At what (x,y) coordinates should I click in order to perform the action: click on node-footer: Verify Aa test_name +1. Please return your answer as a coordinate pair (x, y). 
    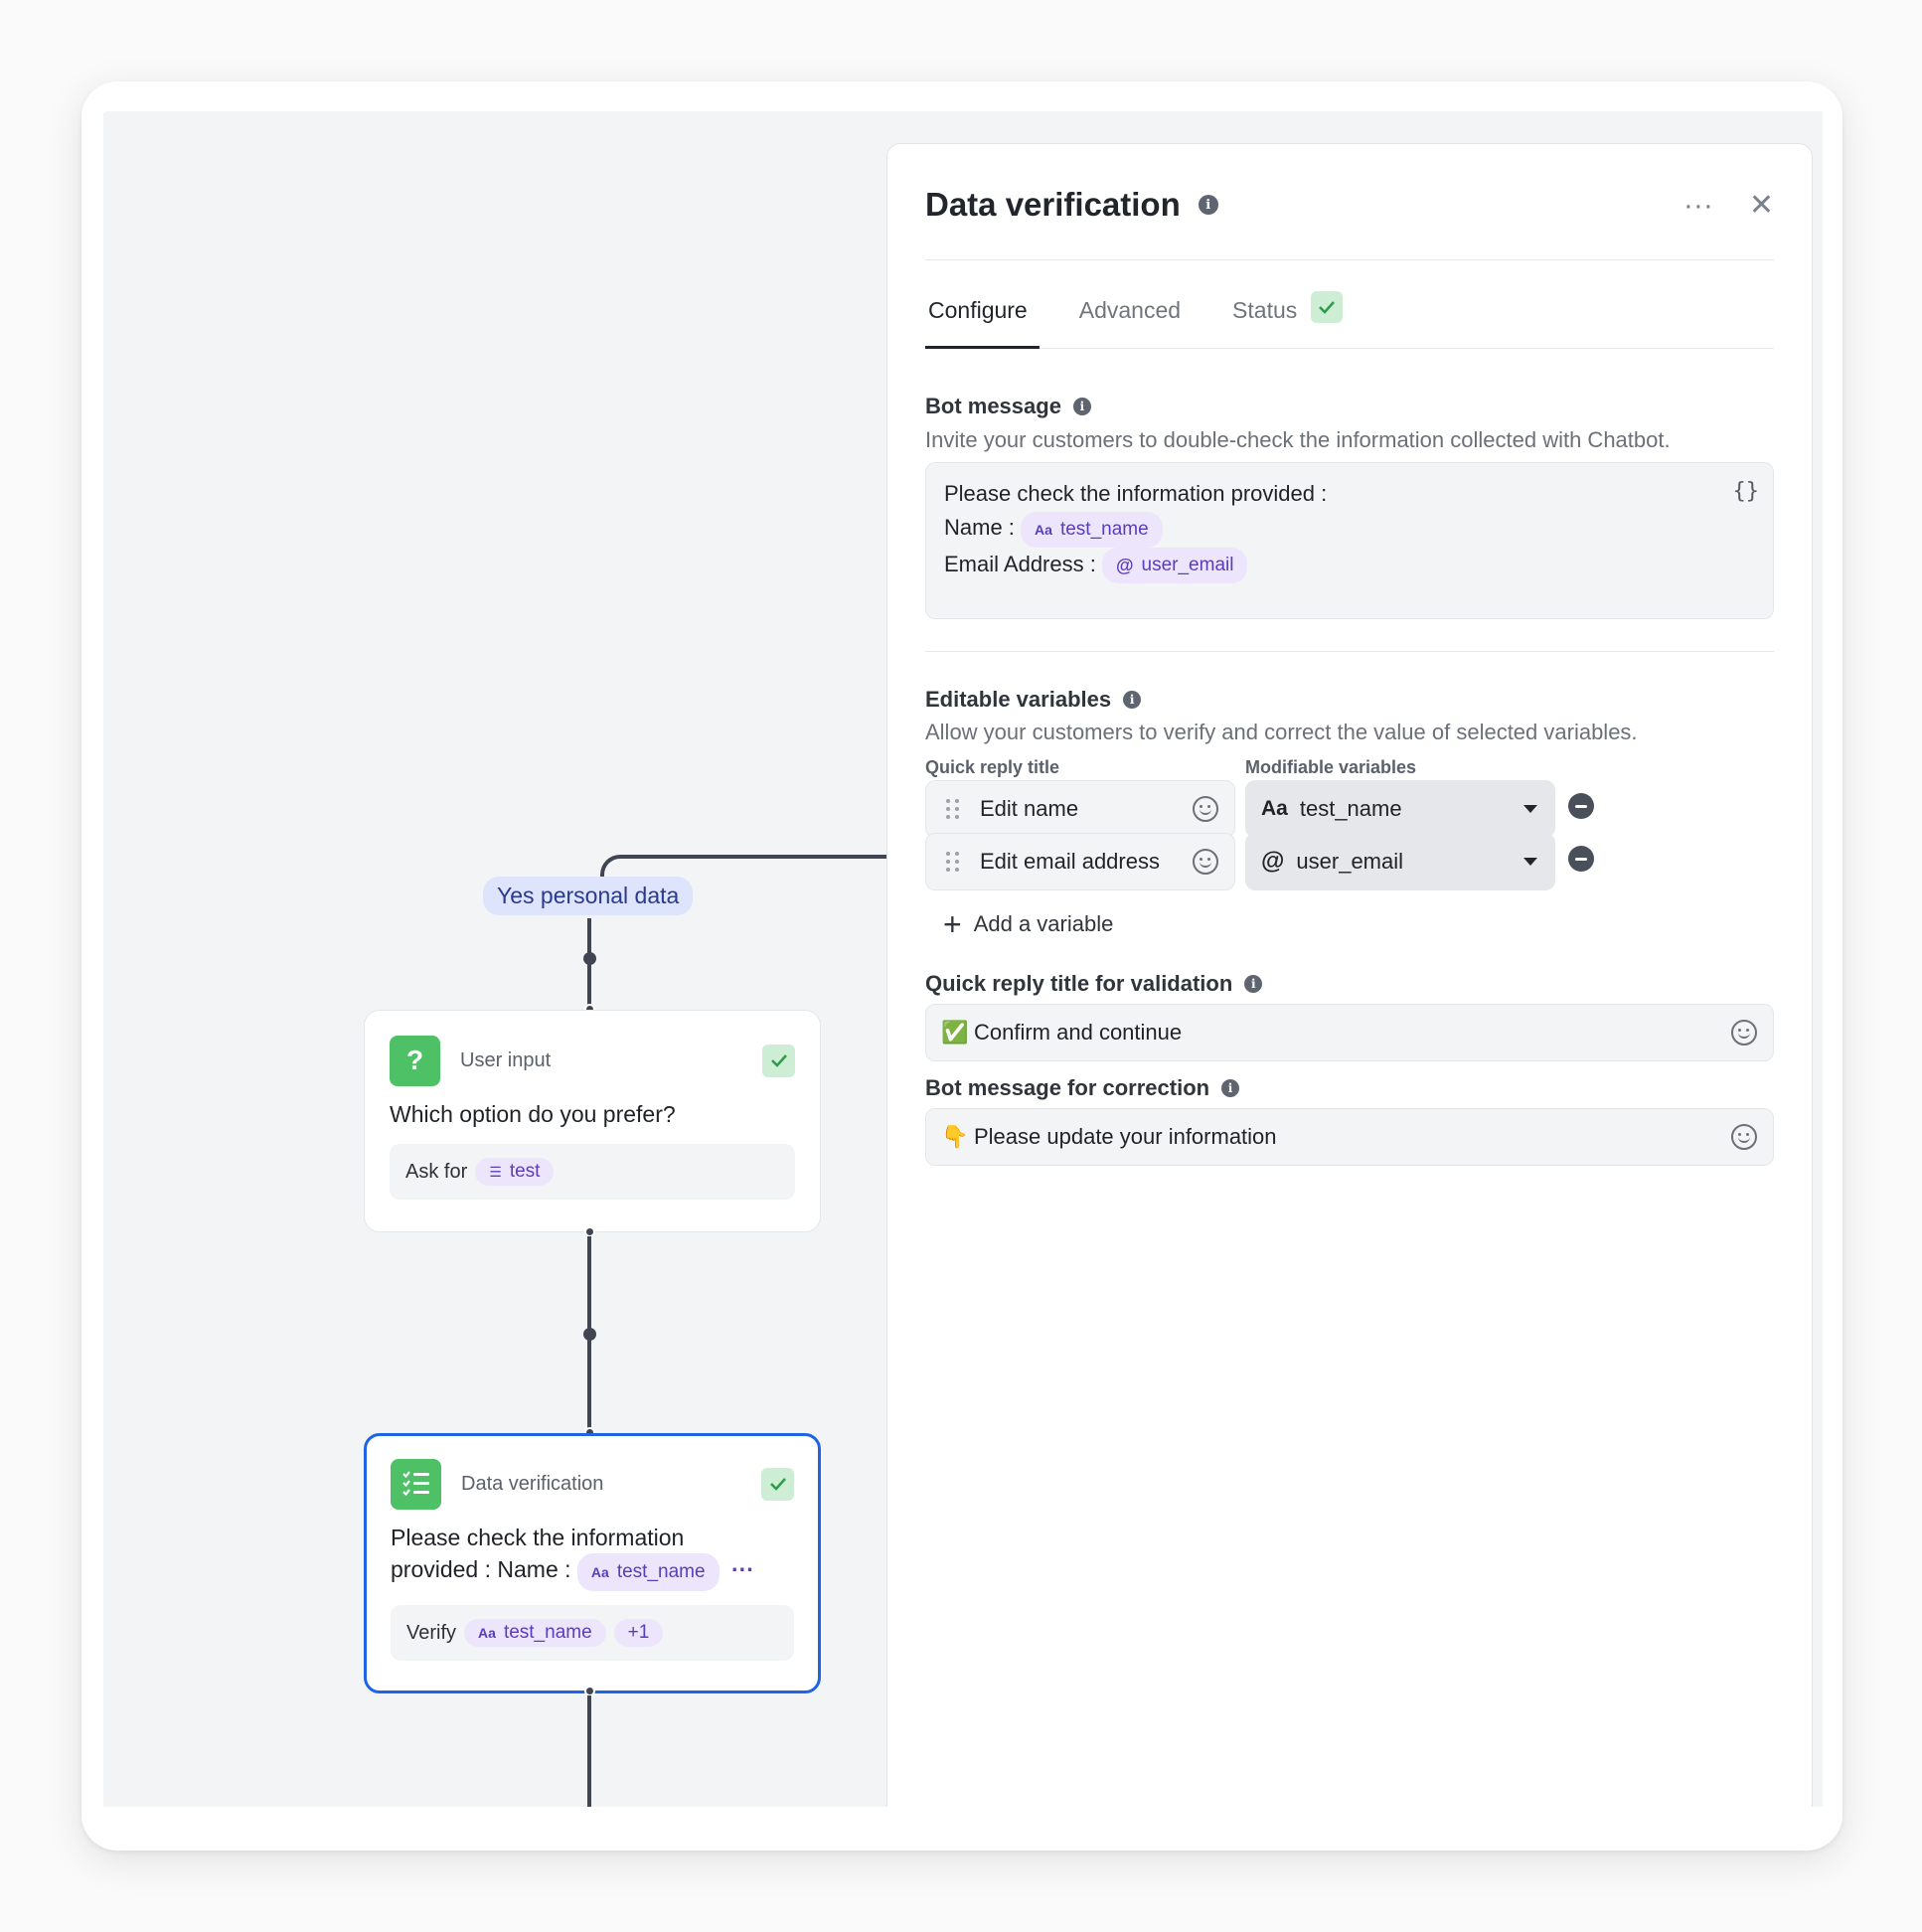
    Looking at the image, I should click on (592, 1633).